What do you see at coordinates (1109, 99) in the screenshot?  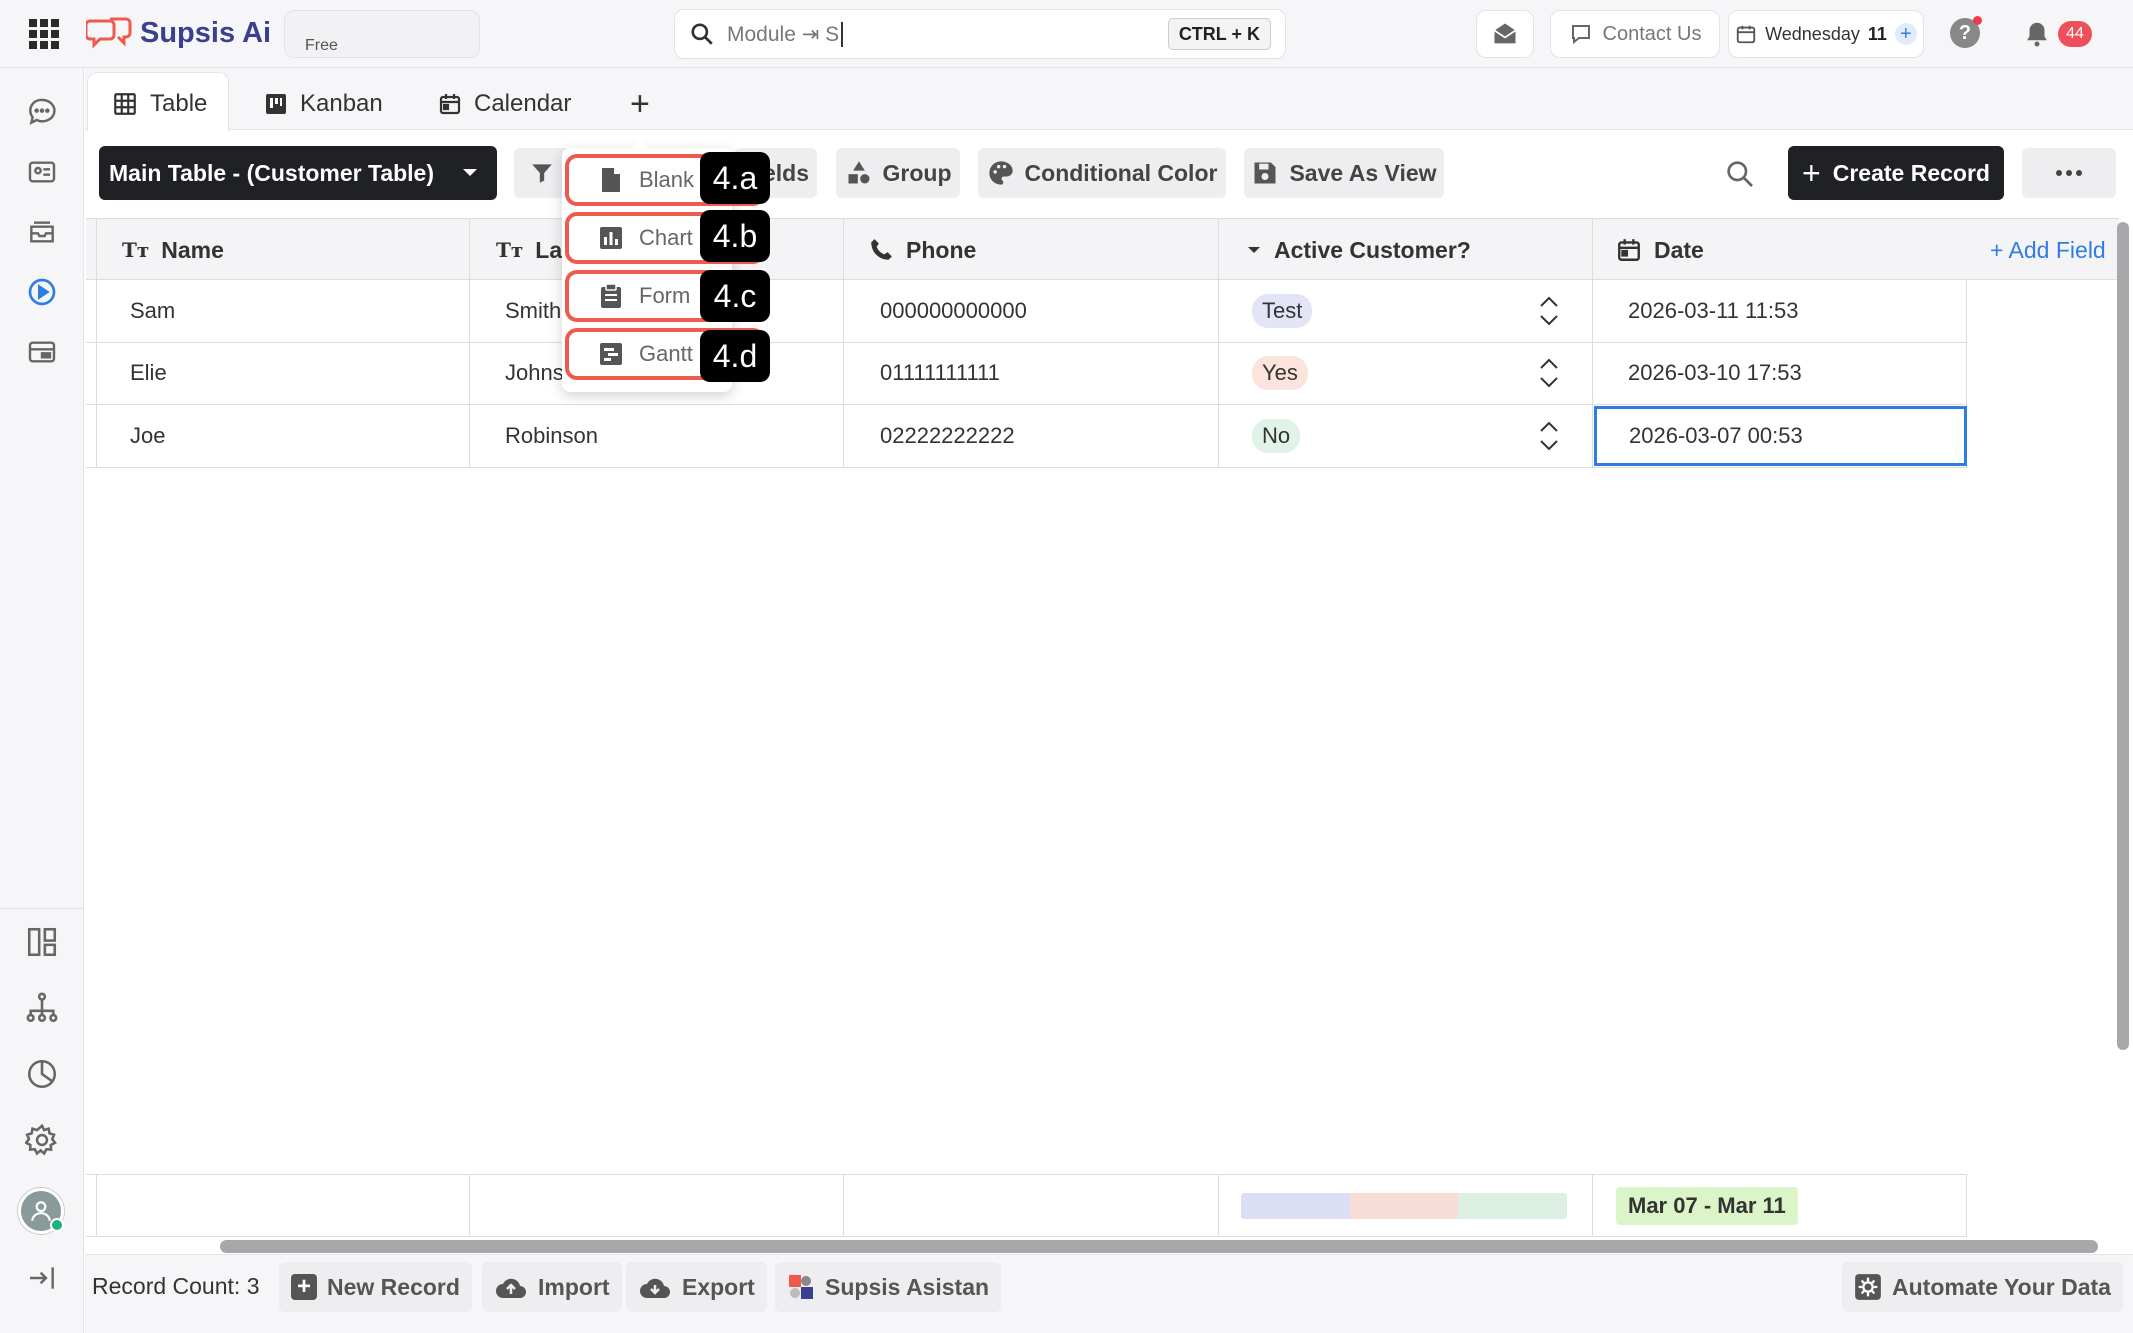 I see `tabs-bar` at bounding box center [1109, 99].